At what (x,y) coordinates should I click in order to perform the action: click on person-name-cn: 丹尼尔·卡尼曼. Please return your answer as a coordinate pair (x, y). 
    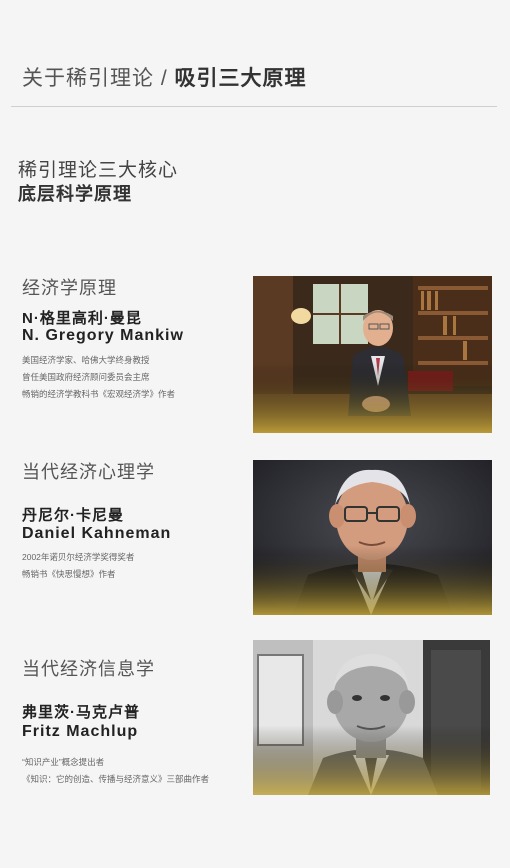
    Looking at the image, I should click on (73, 515).